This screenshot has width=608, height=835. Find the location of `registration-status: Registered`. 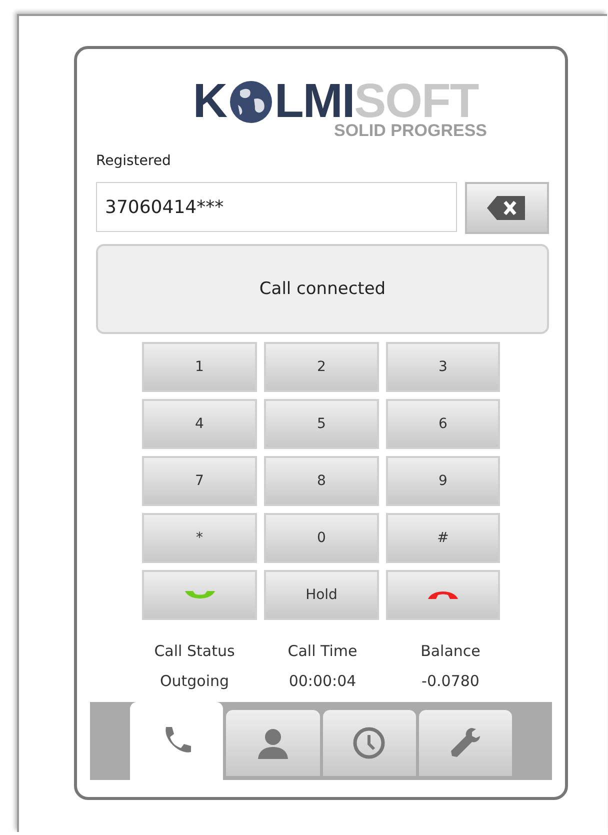

registration-status: Registered is located at coordinates (133, 161).